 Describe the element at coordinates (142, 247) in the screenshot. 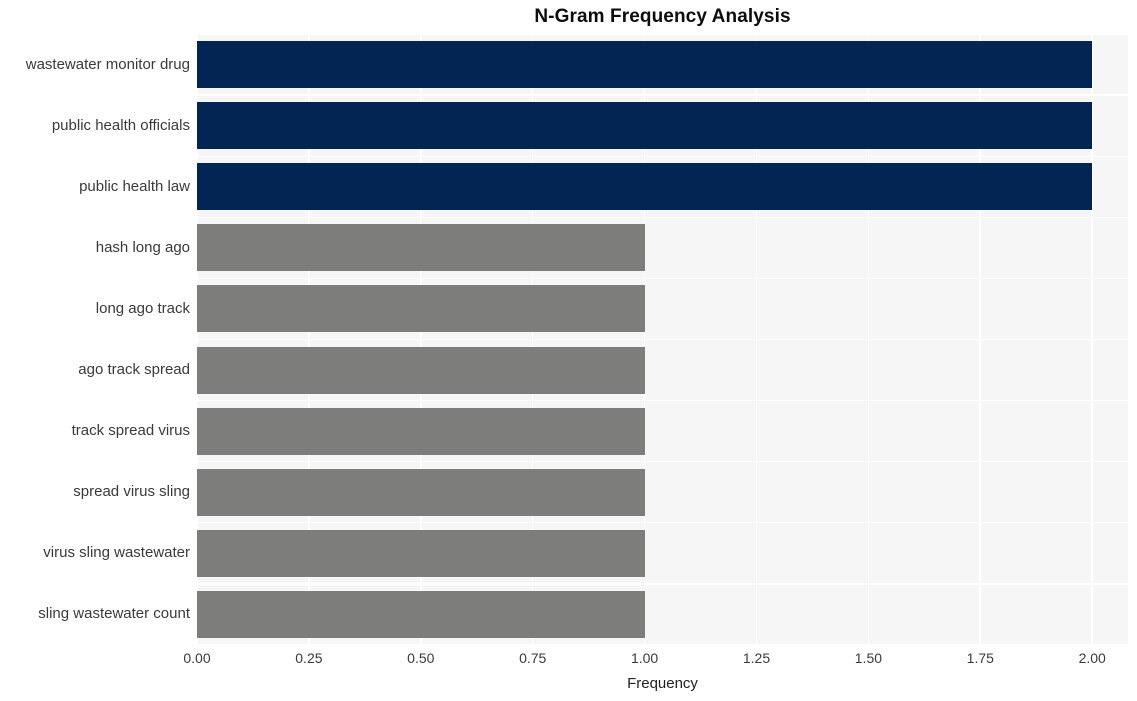

I see `y-axis-tick-label: hash long ago` at that location.